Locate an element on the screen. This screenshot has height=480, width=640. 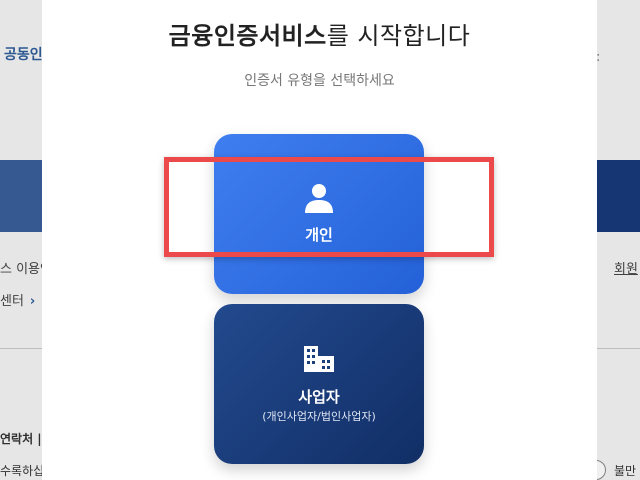
business-option-sublabel: (개인사업자/법인사업자) is located at coordinates (319, 416).